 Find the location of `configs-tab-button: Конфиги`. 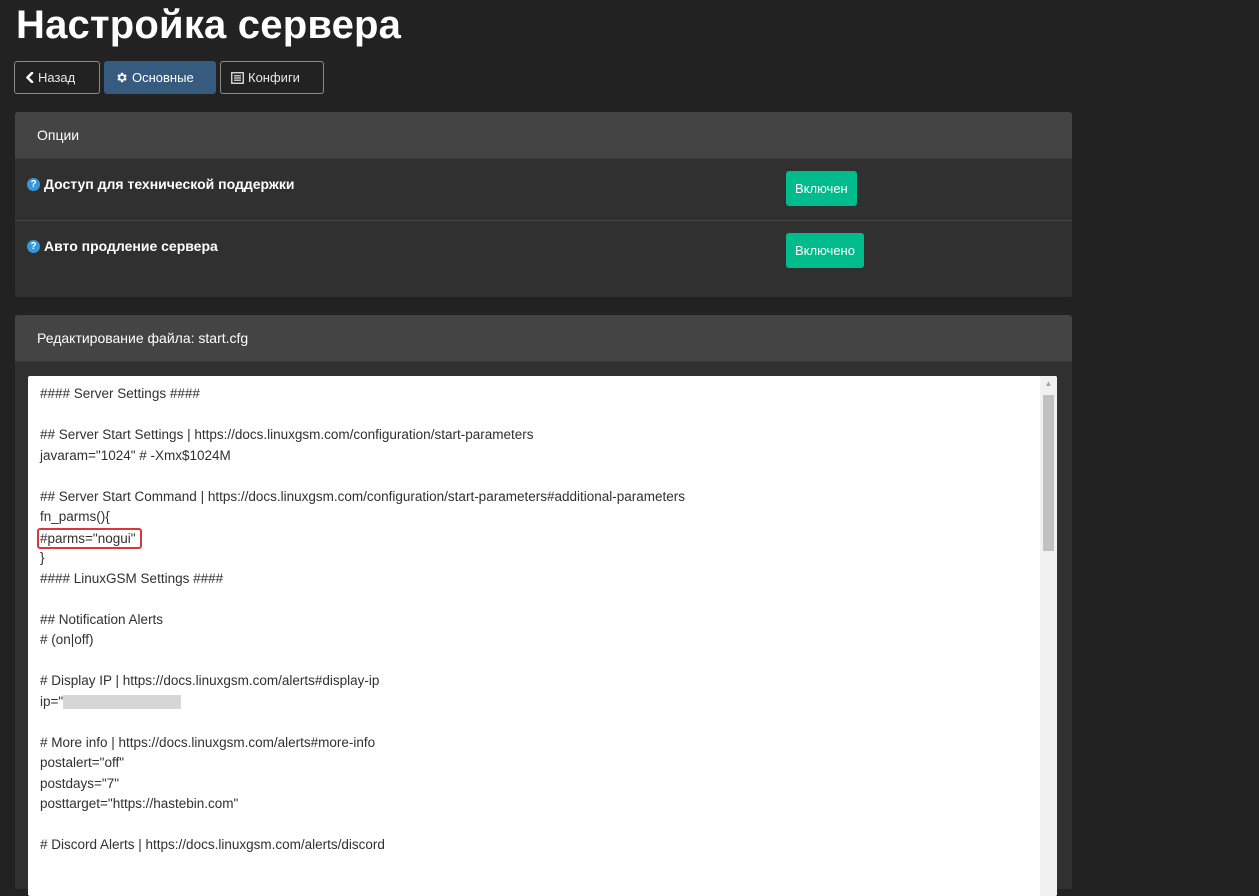

configs-tab-button: Конфиги is located at coordinates (272, 77).